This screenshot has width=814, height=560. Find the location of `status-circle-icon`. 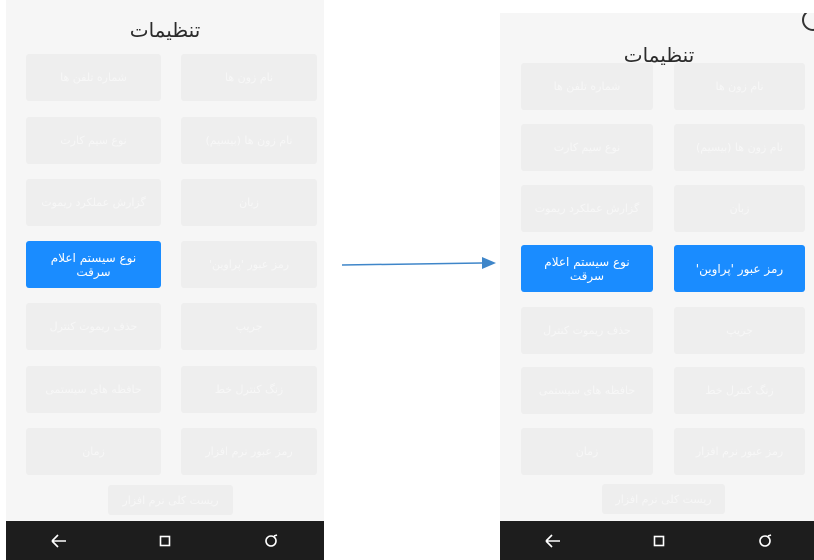

status-circle-icon is located at coordinates (808, 22).